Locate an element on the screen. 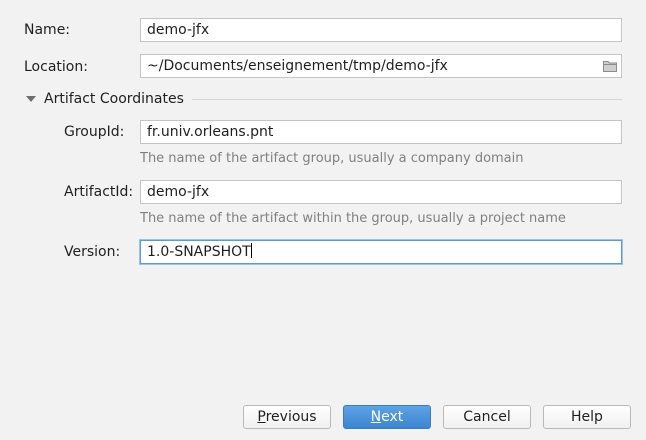 This screenshot has height=440, width=646. location-input: ~/Documents/enseignement/tmp/demo-jfx is located at coordinates (381, 66).